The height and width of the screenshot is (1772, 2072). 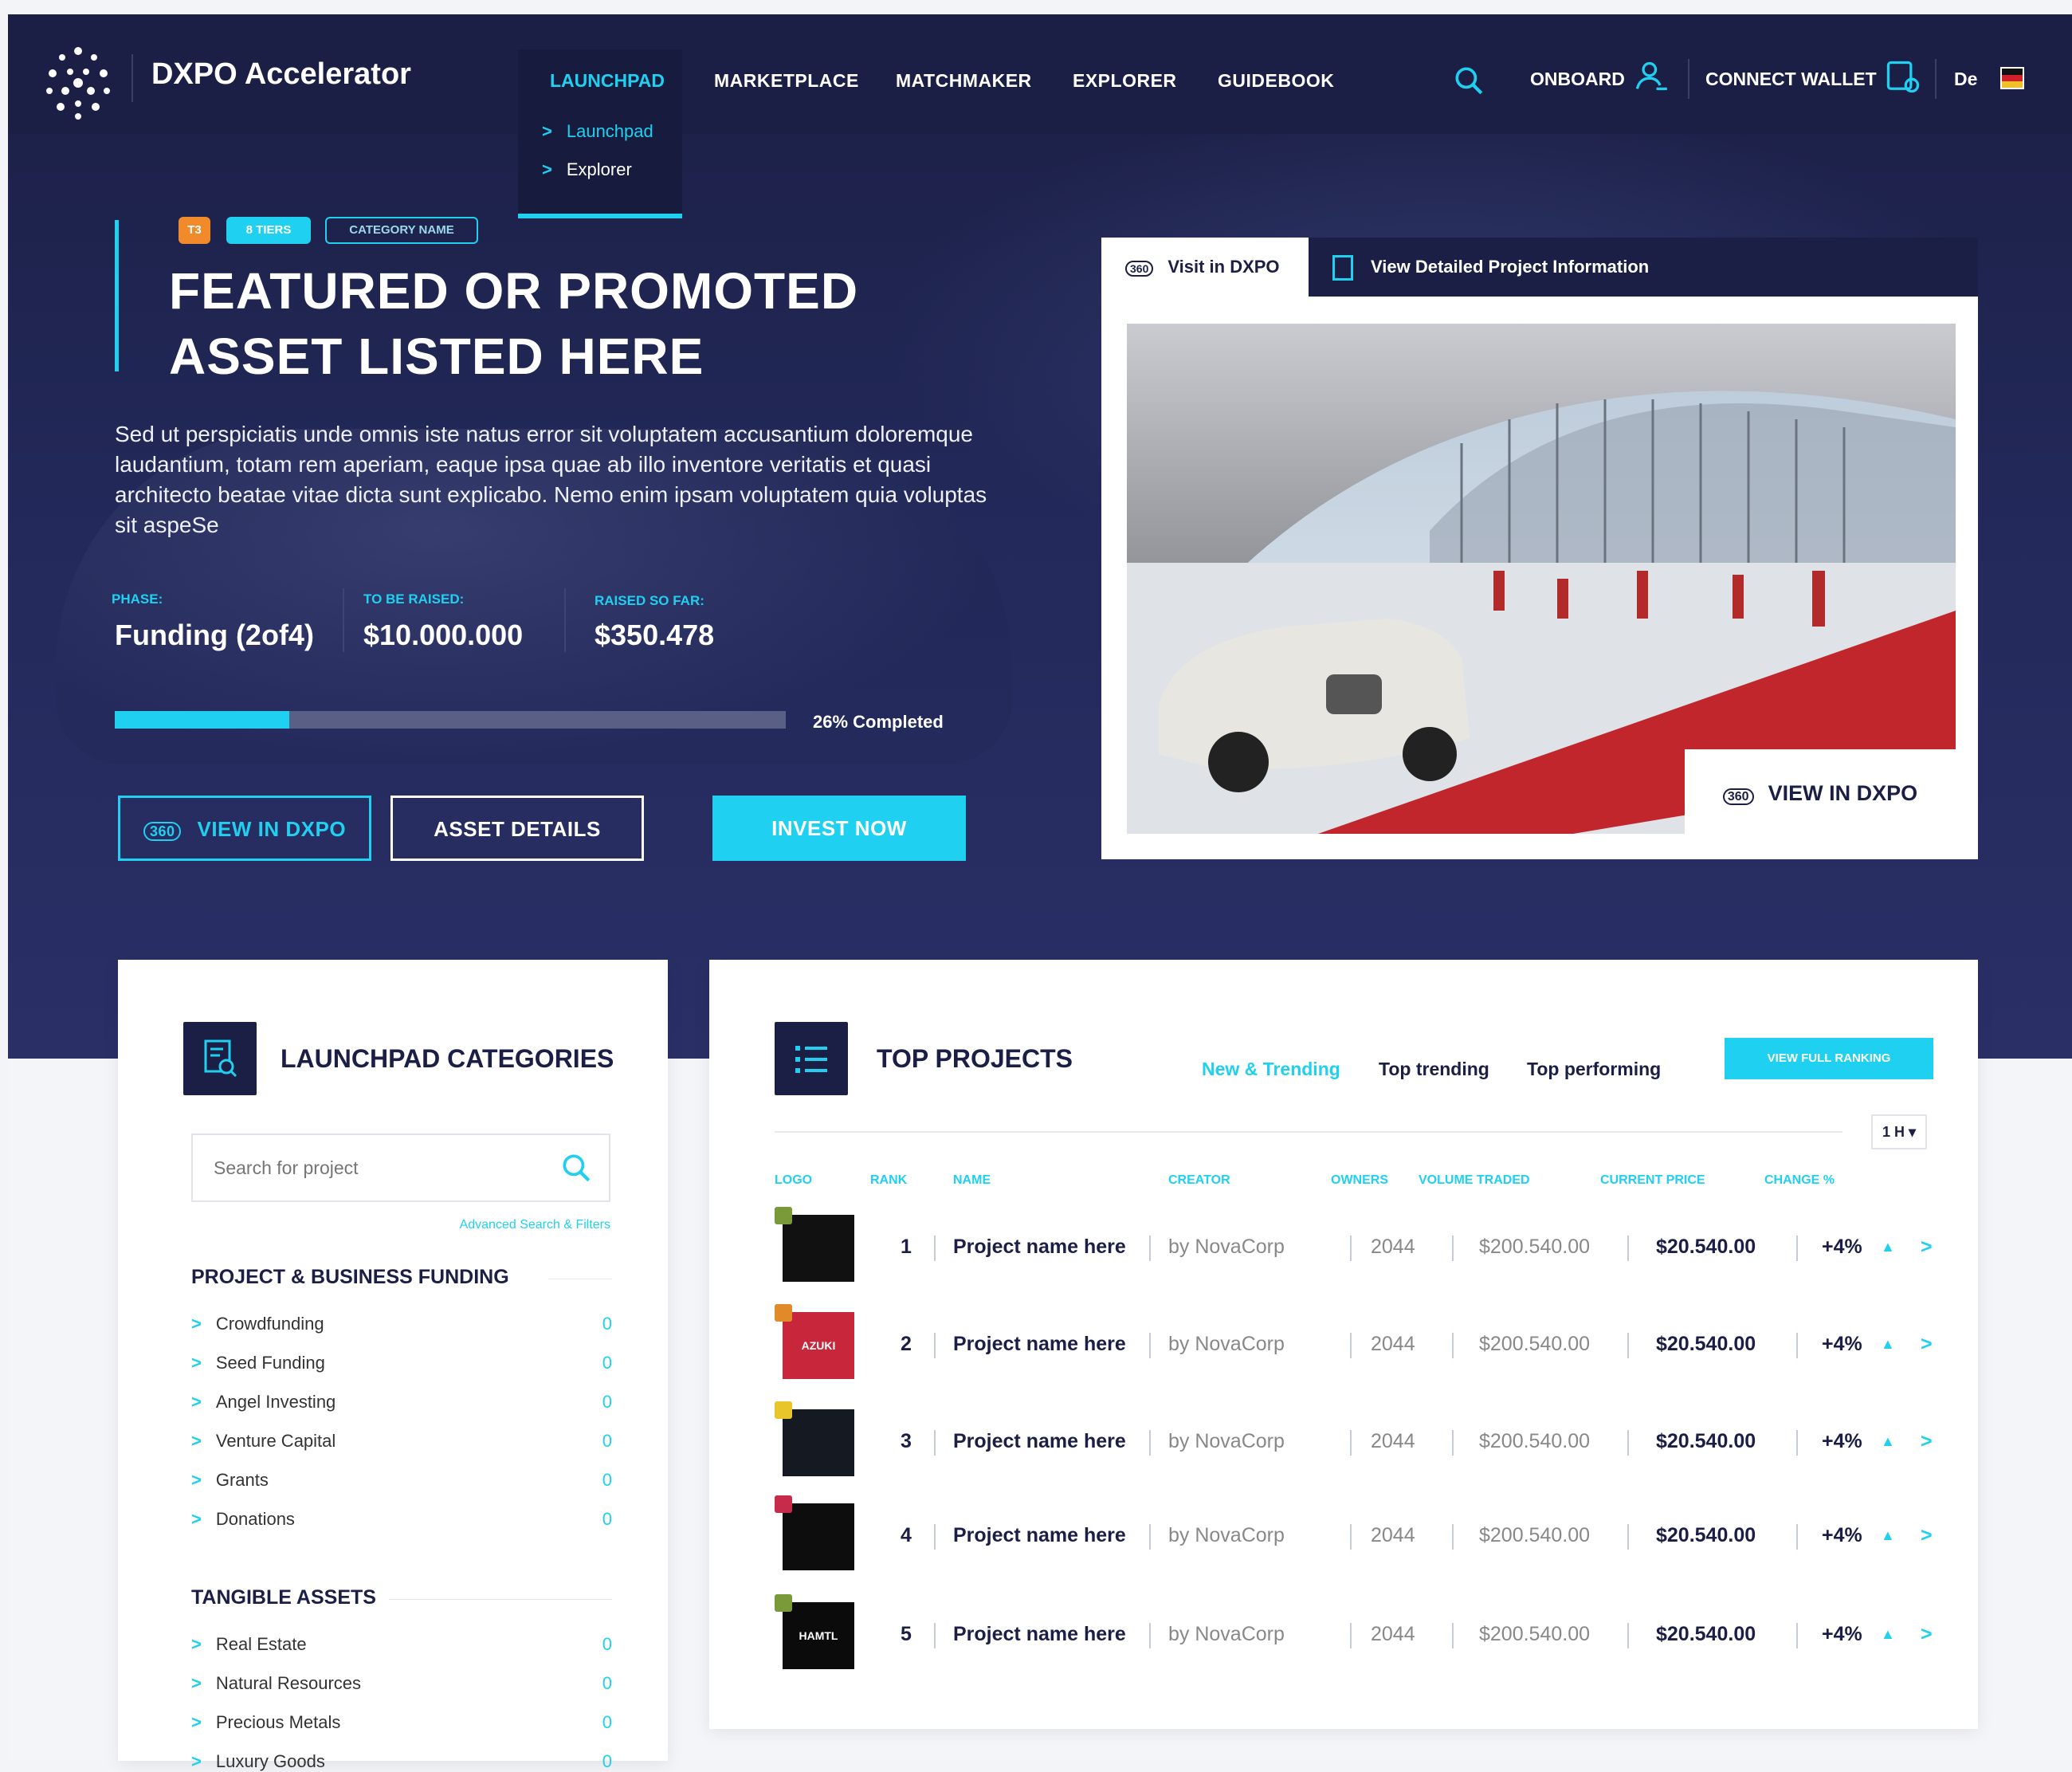 What do you see at coordinates (401, 1480) in the screenshot?
I see `category-item: > Grants 0` at bounding box center [401, 1480].